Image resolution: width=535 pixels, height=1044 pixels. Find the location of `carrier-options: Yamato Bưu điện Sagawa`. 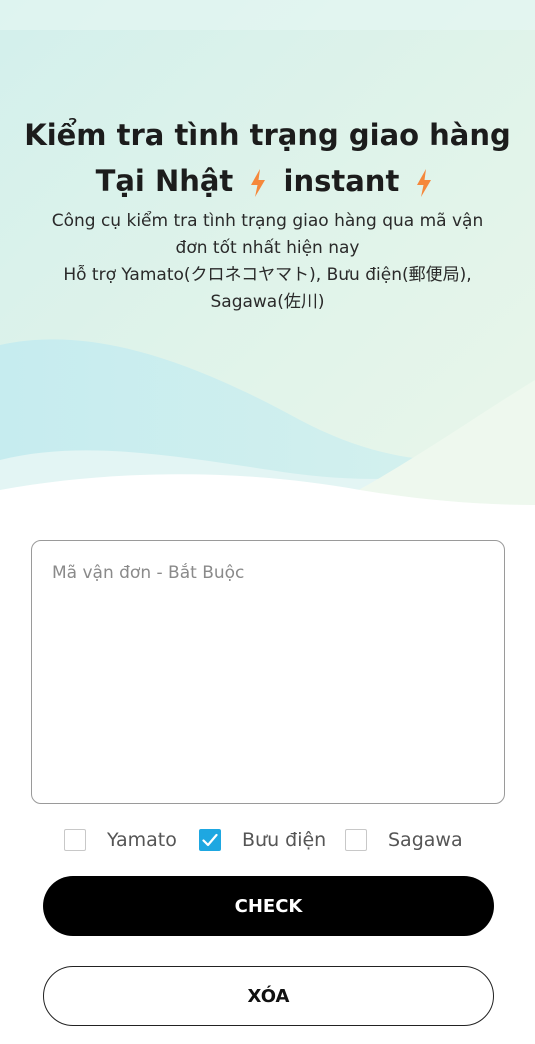

carrier-options: Yamato Bưu điện Sagawa is located at coordinates (267, 840).